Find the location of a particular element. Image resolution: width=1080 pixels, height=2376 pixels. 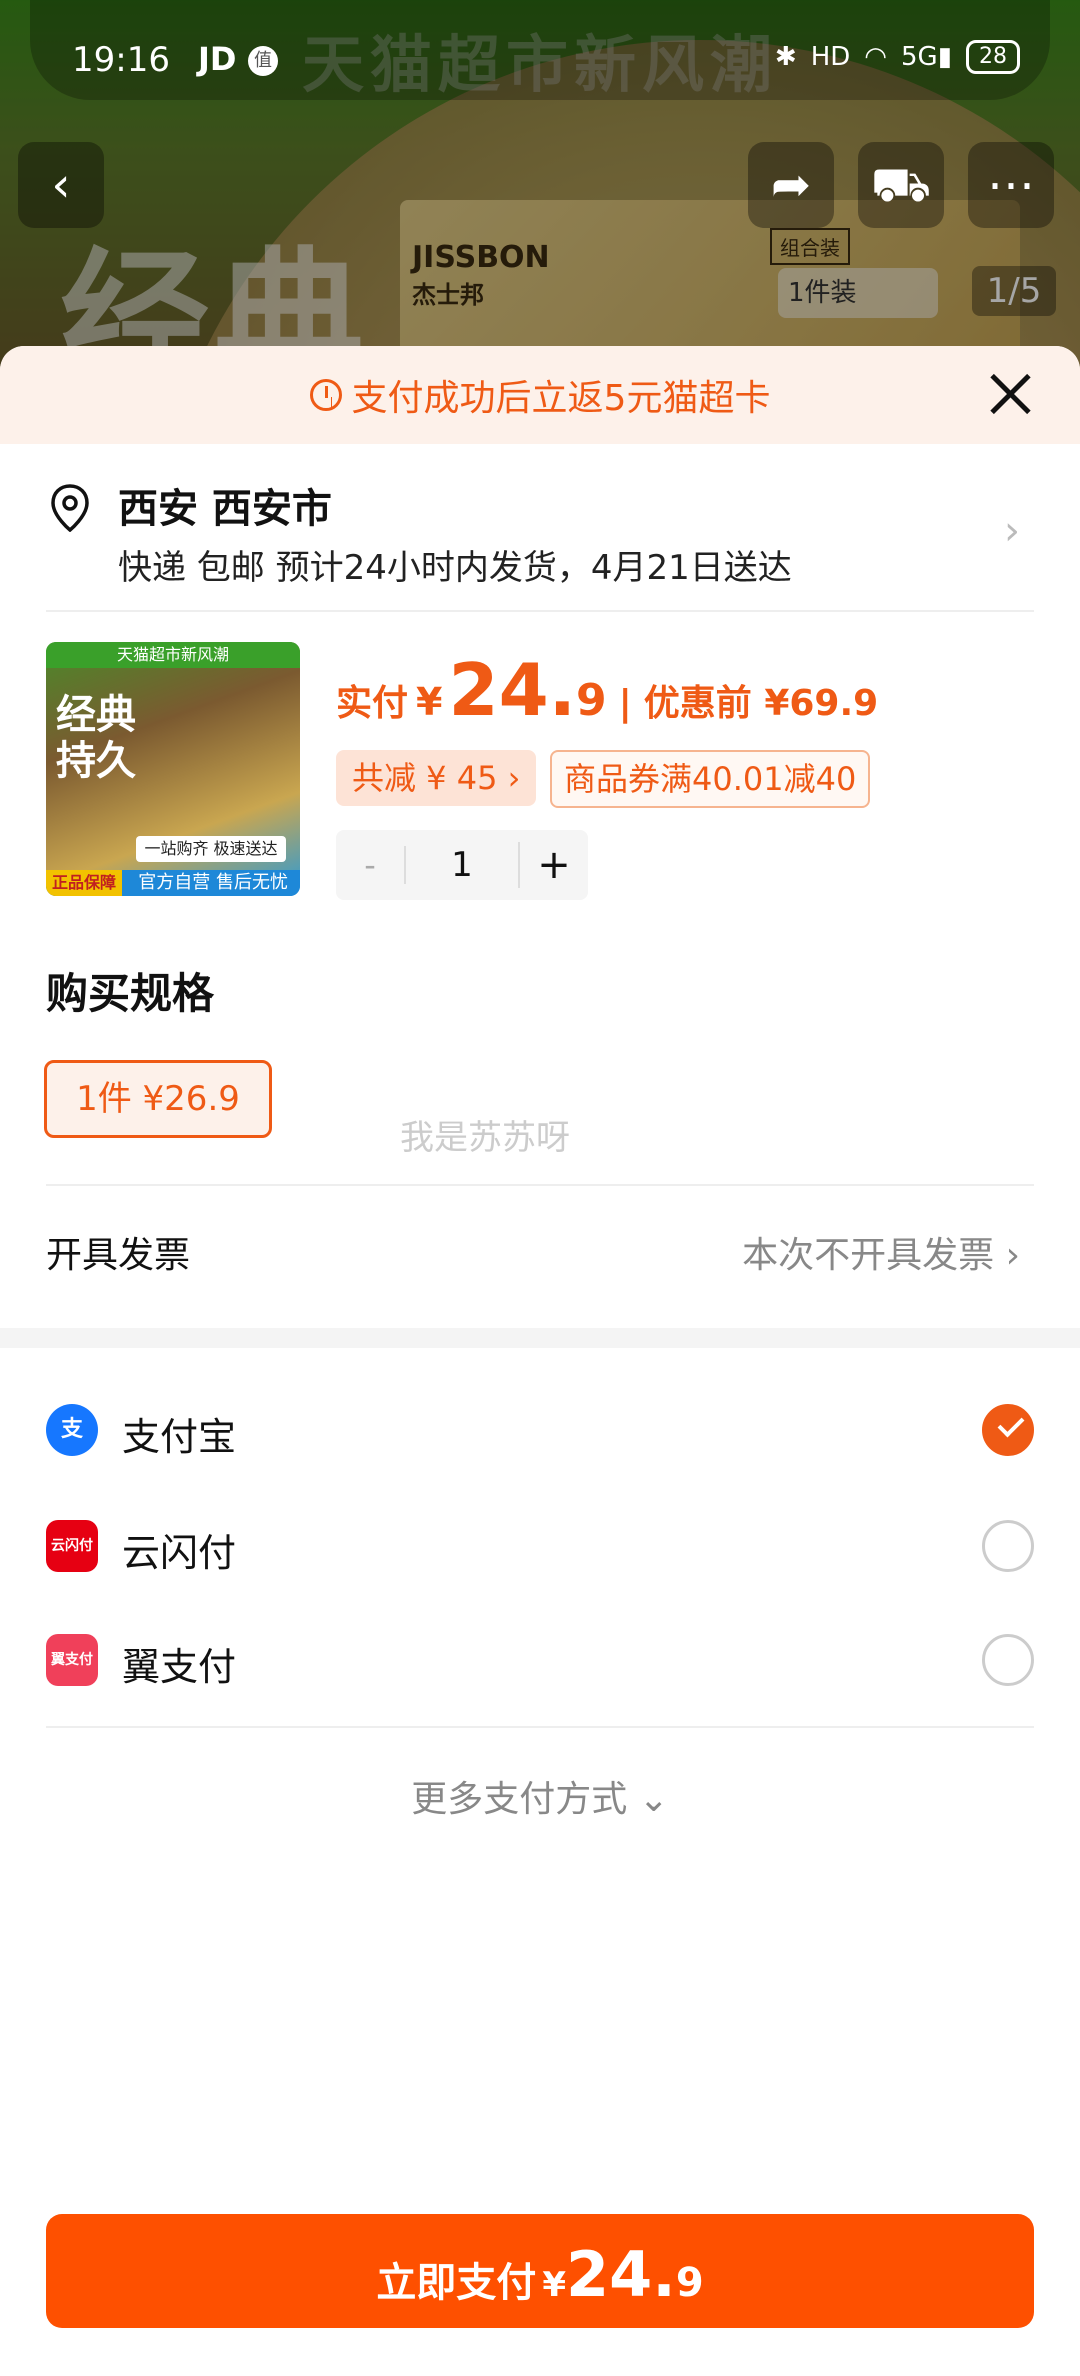

clock-icon is located at coordinates (325, 395).